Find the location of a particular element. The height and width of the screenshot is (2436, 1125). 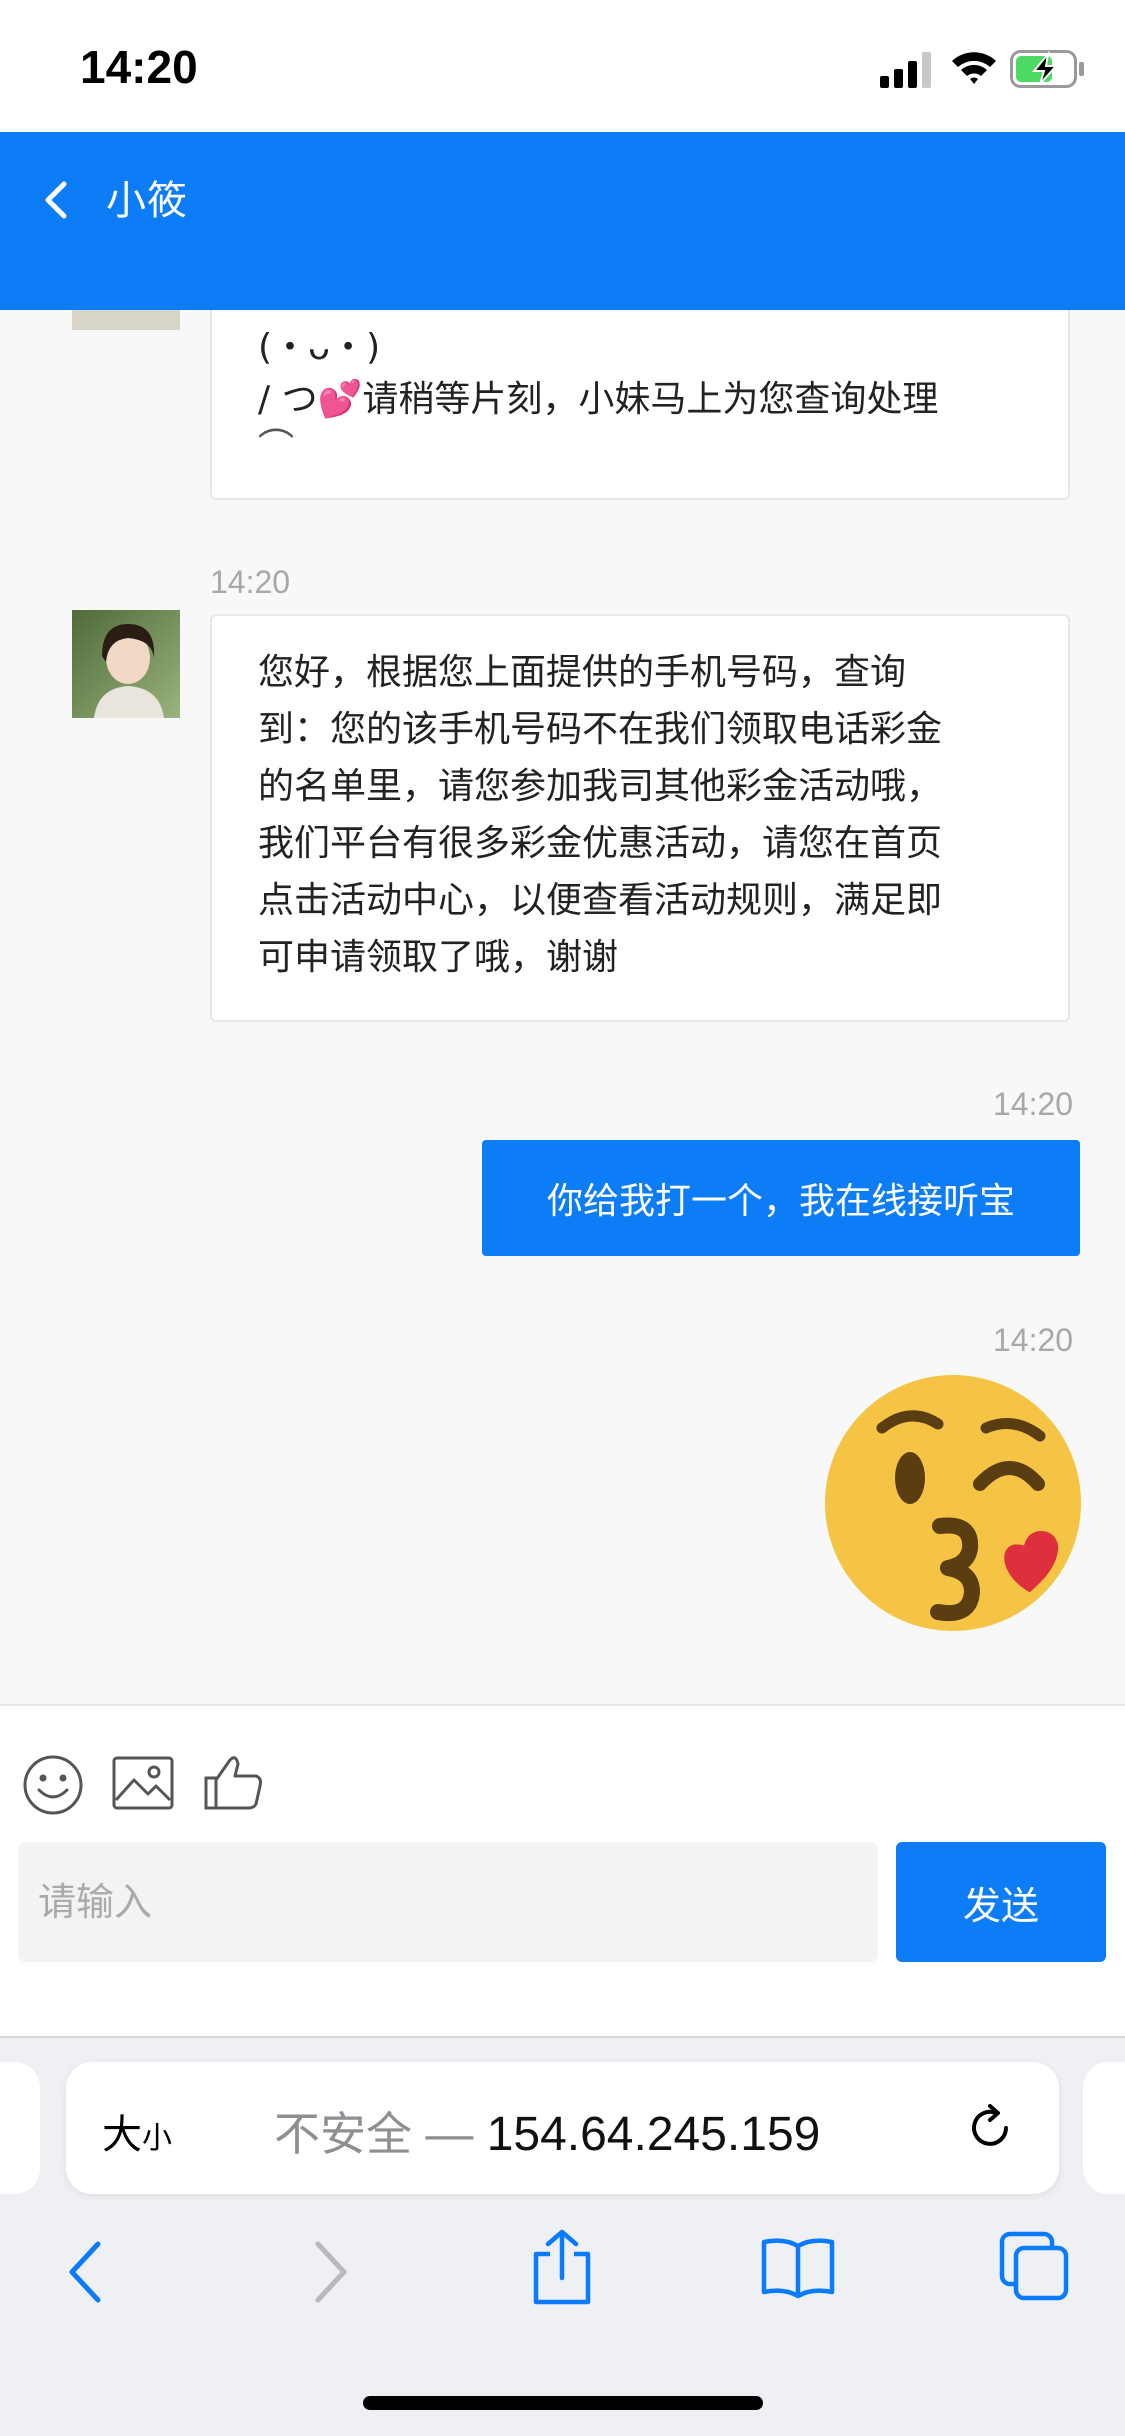

wifi-icon is located at coordinates (974, 68).